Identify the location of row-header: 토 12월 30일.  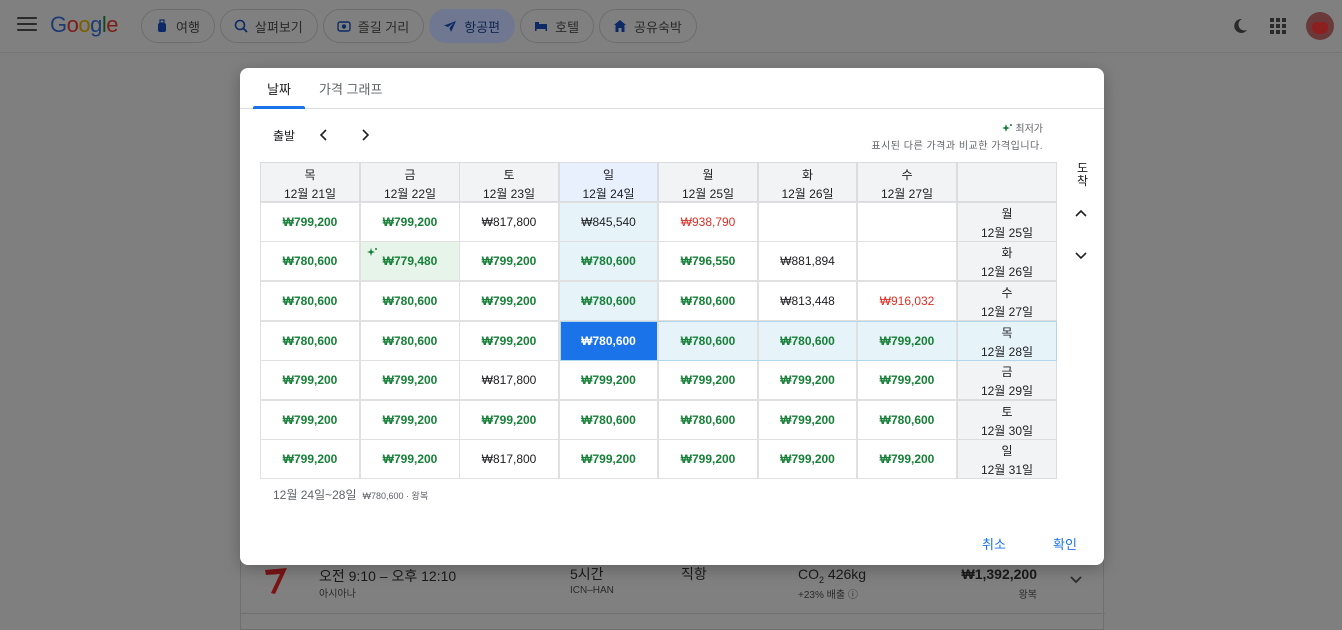
(1007, 420).